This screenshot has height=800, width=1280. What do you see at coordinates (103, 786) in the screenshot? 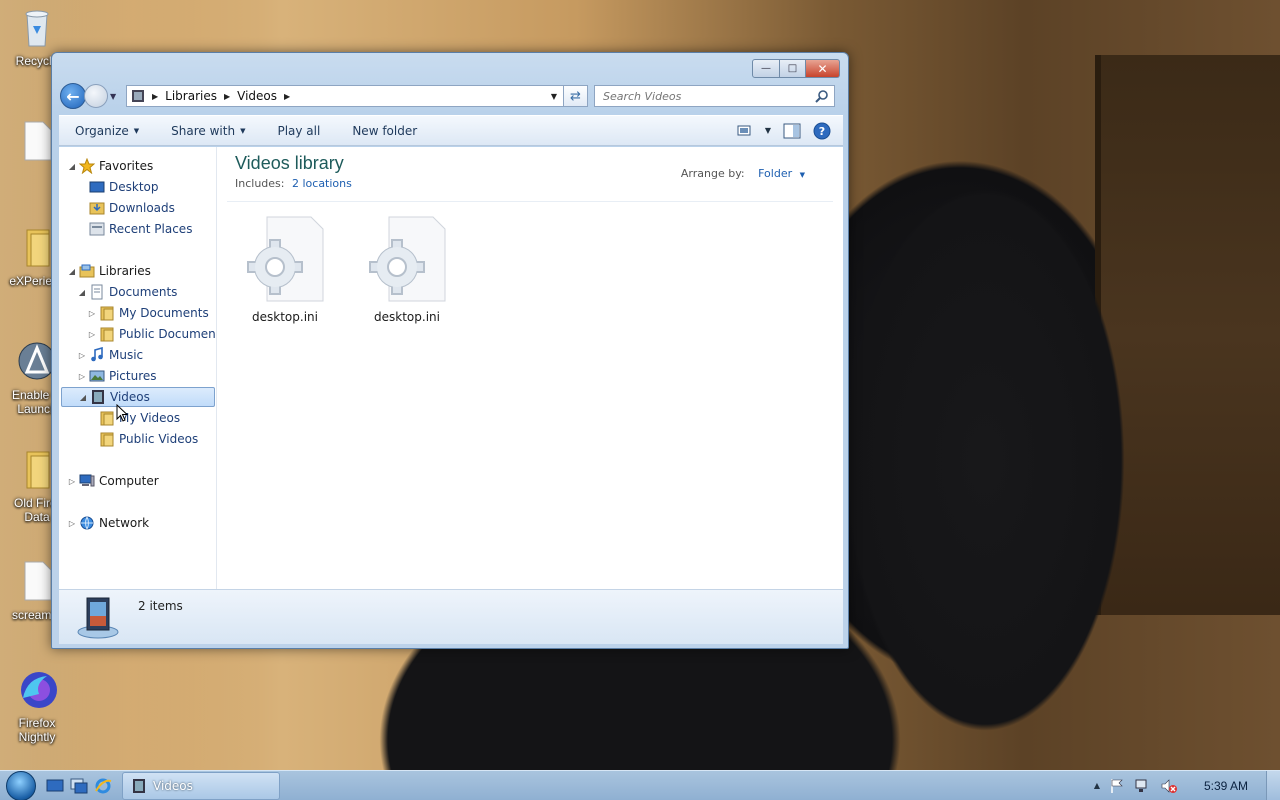
I see `quicklaunch-internet-explorer` at bounding box center [103, 786].